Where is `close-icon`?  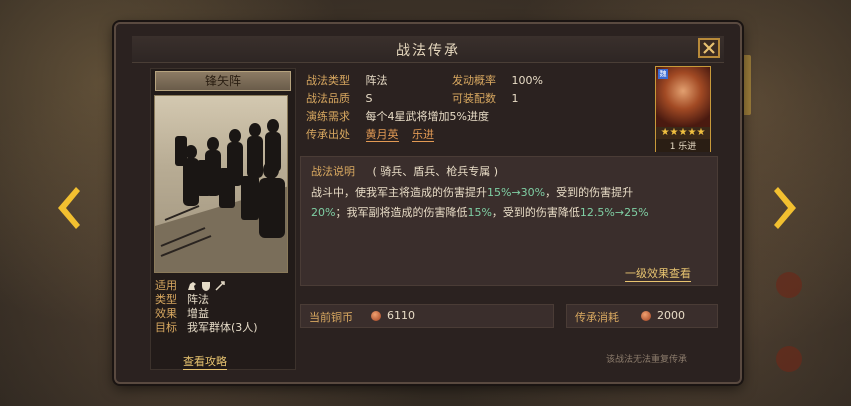 close-icon is located at coordinates (709, 48).